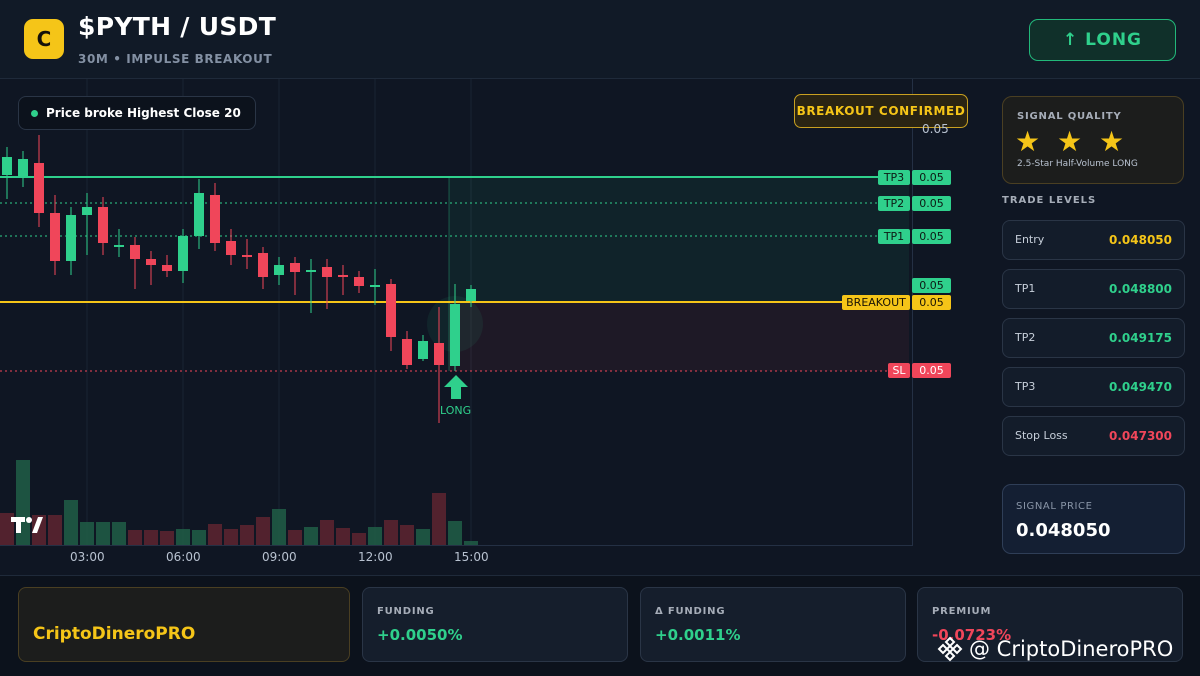 This screenshot has height=676, width=1200. What do you see at coordinates (1030, 239) in the screenshot?
I see `level-label: Entry` at bounding box center [1030, 239].